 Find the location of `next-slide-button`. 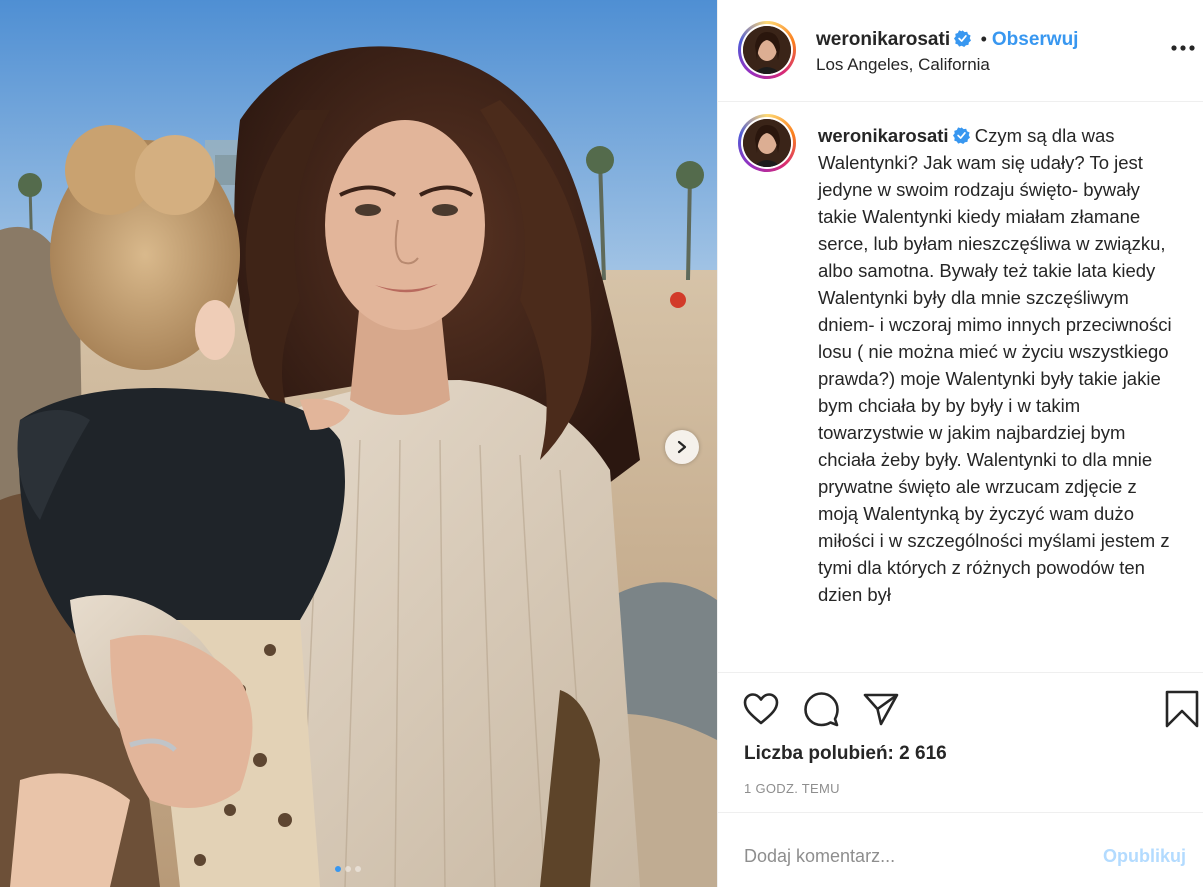

next-slide-button is located at coordinates (682, 447).